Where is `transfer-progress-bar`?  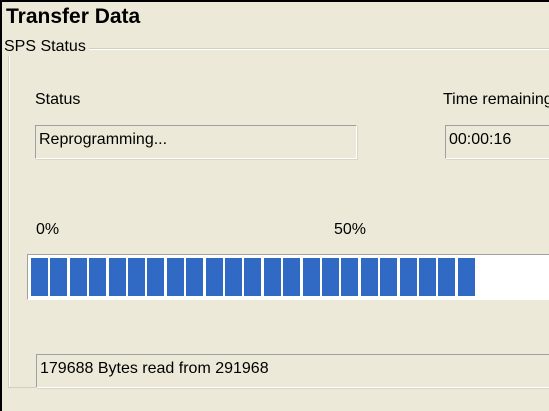 transfer-progress-bar is located at coordinates (288, 277).